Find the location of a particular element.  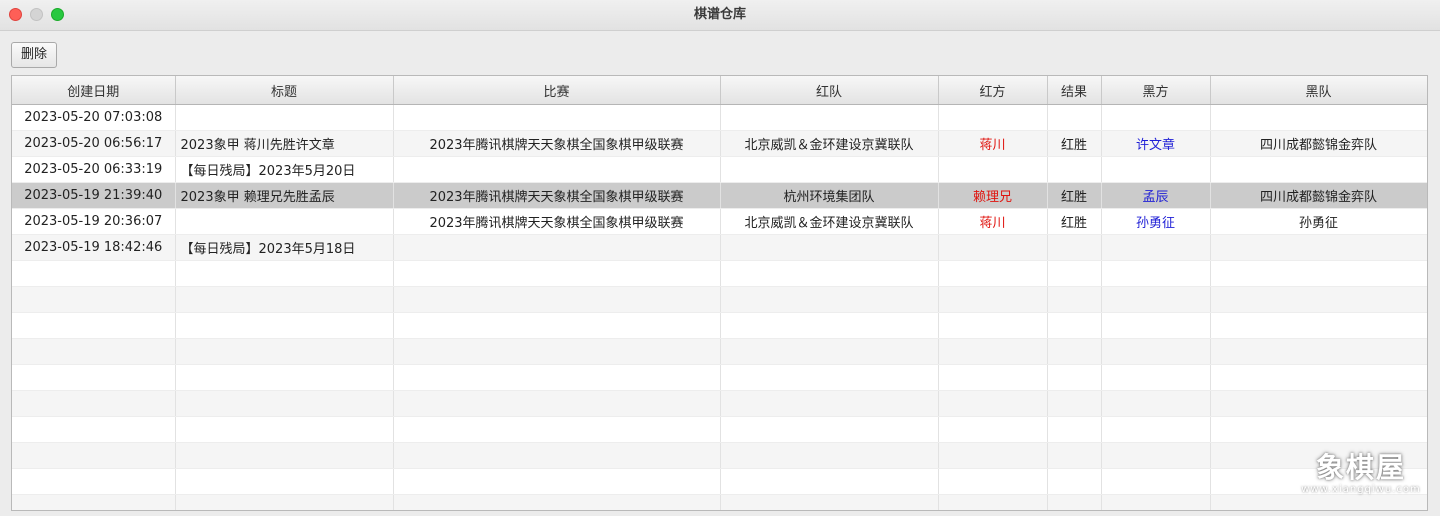

cell-title: 【每日残局】2023年5月18日 is located at coordinates (284, 247).